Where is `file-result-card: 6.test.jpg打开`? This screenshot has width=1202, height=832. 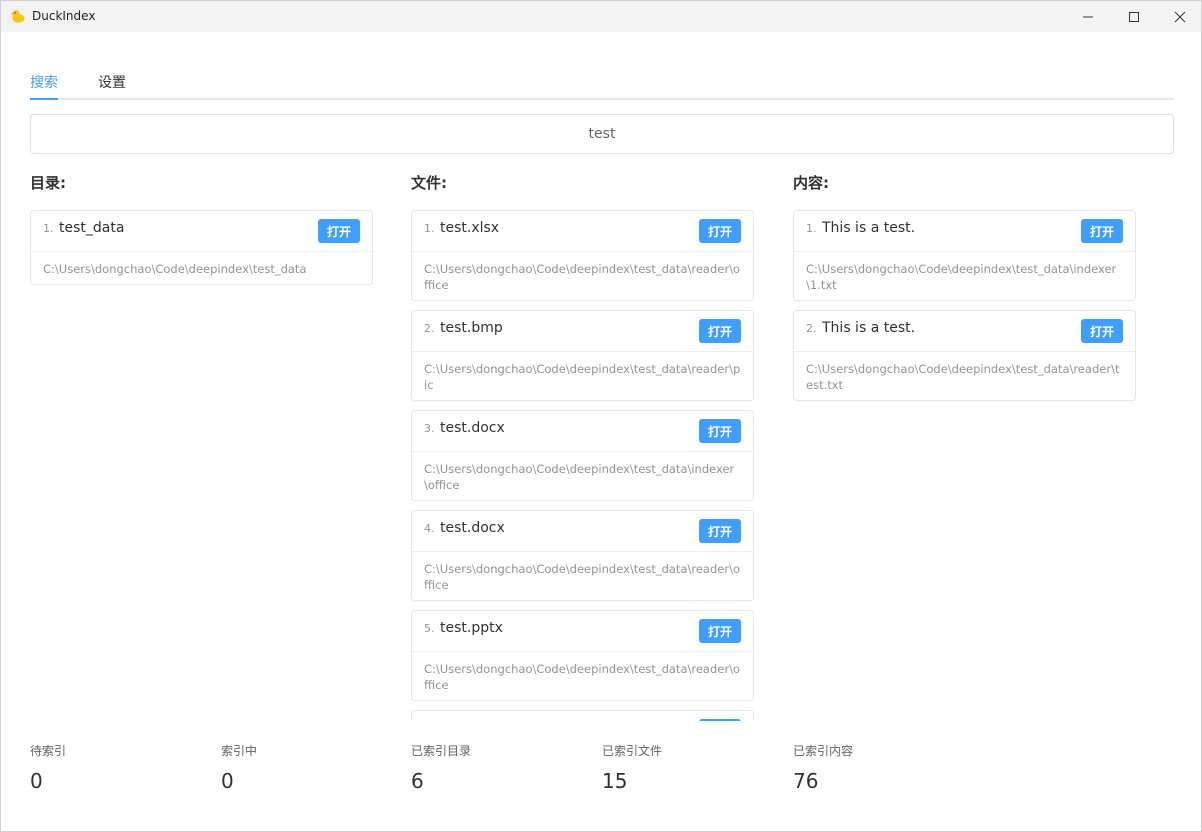
file-result-card: 6.test.jpg打开 is located at coordinates (582, 715).